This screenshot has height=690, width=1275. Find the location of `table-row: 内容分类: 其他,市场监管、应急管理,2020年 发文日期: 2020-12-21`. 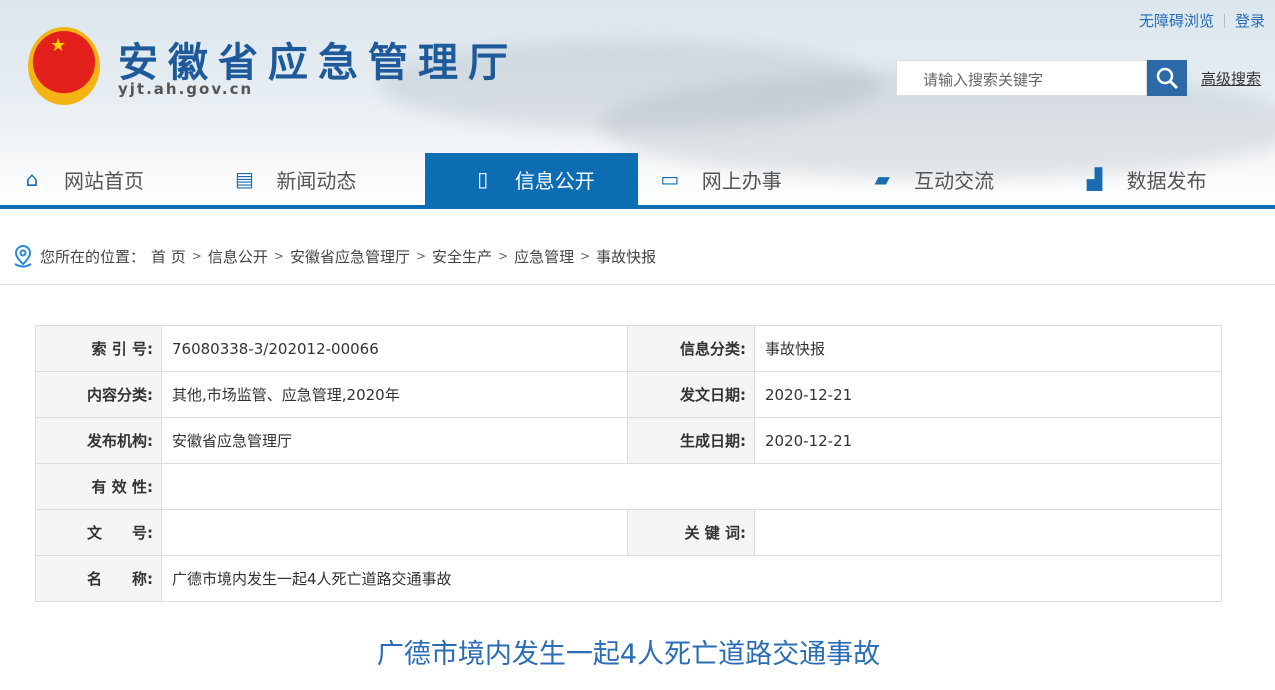

table-row: 内容分类: 其他,市场监管、应急管理,2020年 发文日期: 2020-12-21 is located at coordinates (628, 394).